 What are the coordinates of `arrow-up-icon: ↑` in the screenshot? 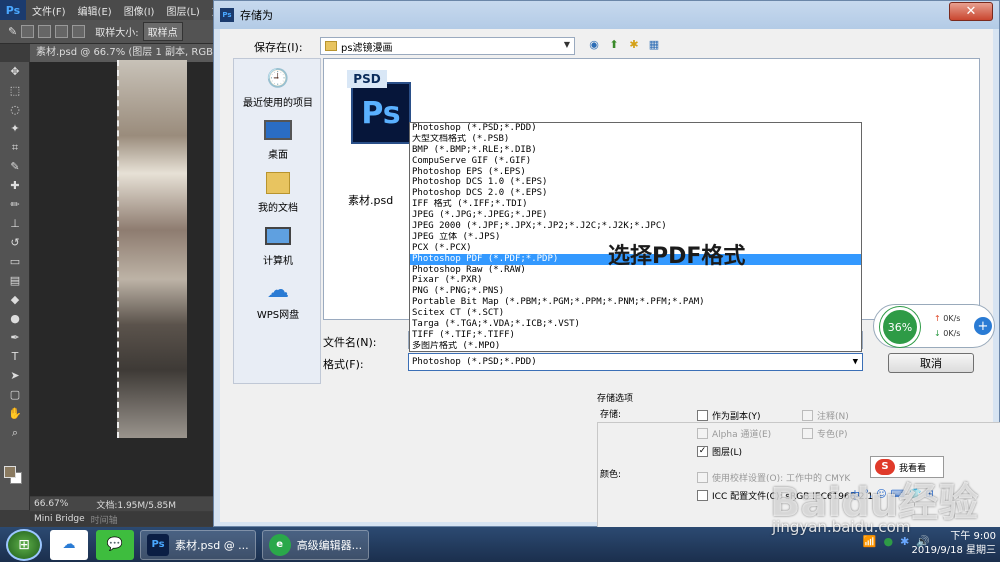 It's located at (937, 318).